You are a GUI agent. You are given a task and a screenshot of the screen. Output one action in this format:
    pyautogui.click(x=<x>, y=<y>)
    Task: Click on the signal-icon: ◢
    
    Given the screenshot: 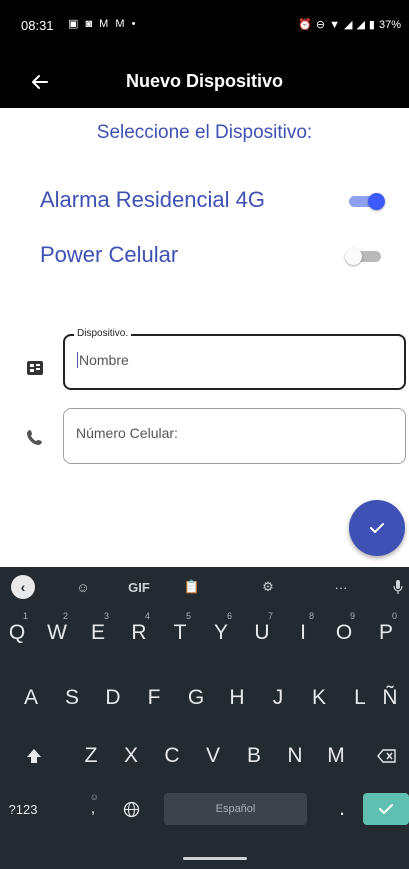 What is the action you would take?
    pyautogui.click(x=348, y=25)
    